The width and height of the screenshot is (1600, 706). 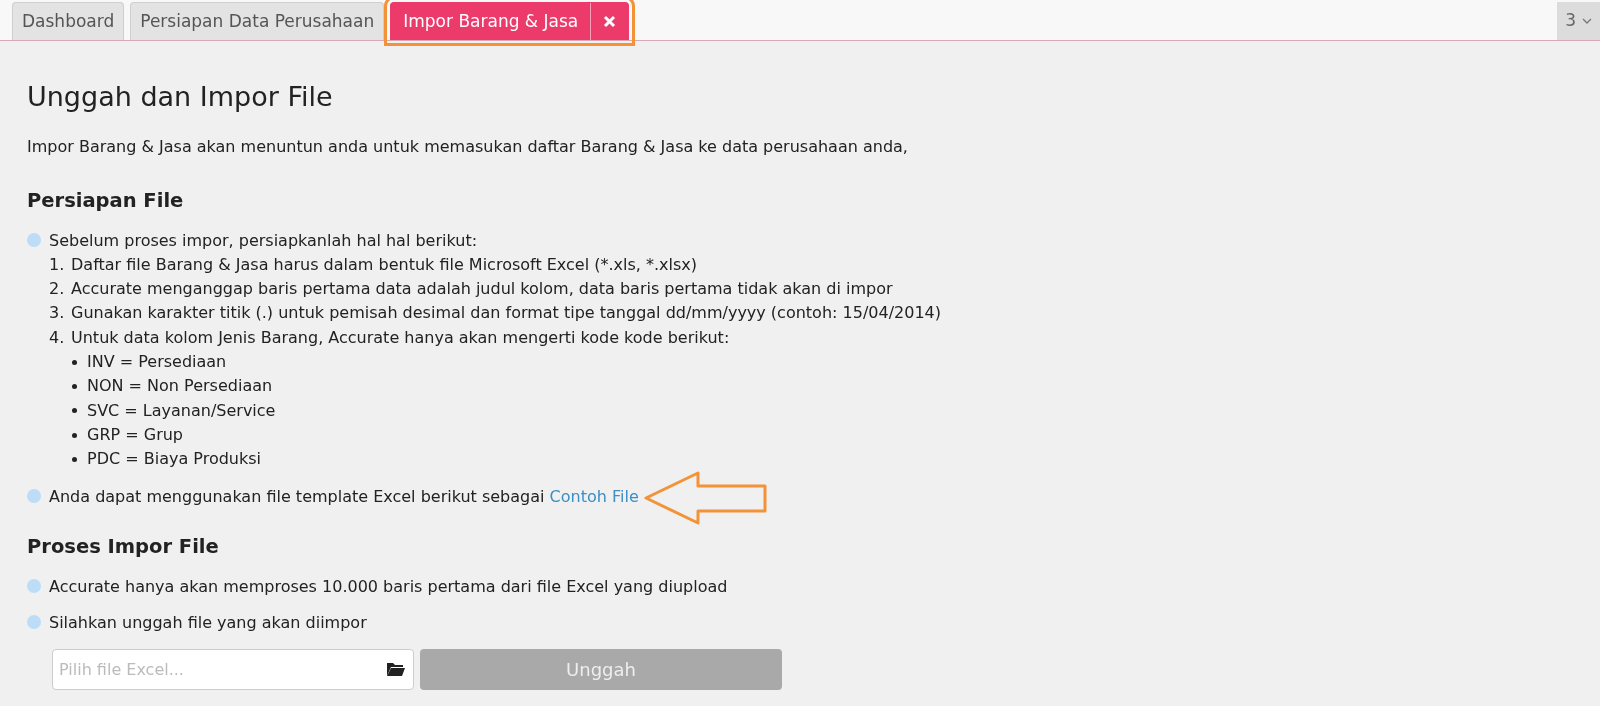 What do you see at coordinates (157, 361) in the screenshot?
I see `code-item: INV = Persediaan` at bounding box center [157, 361].